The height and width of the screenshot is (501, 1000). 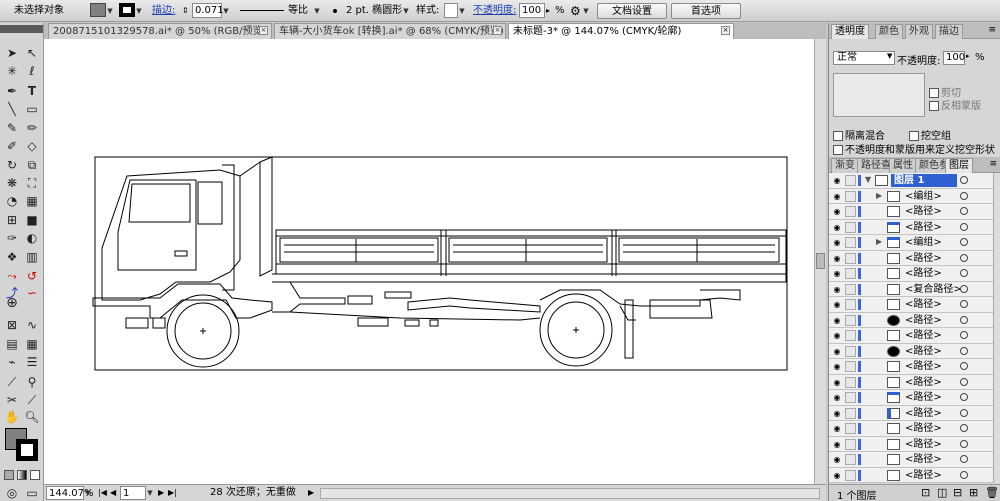 I want to click on wave-tool-icon: ∿, so click(x=32, y=325).